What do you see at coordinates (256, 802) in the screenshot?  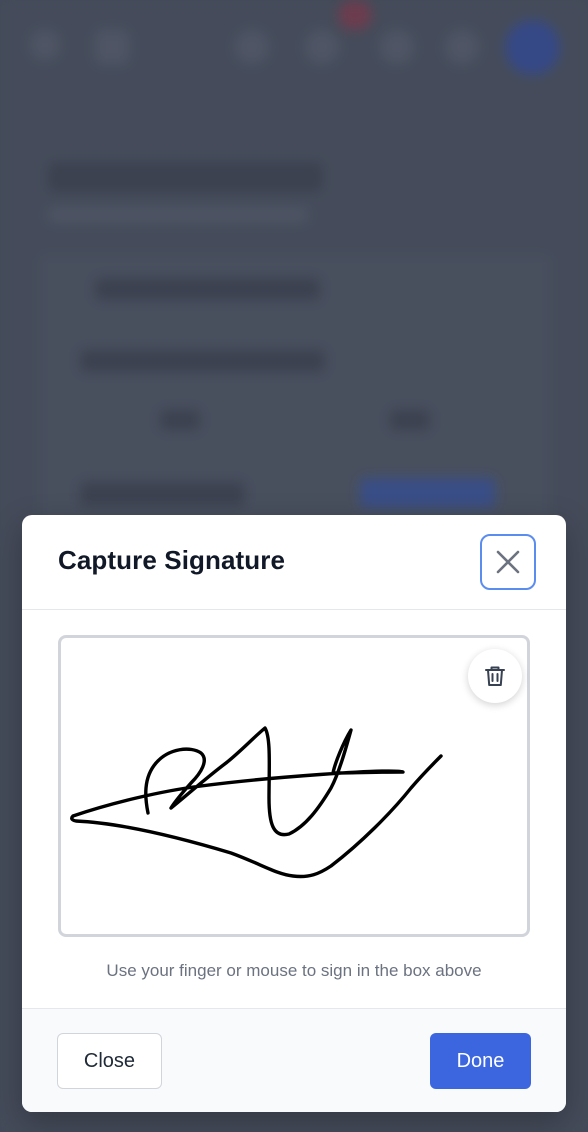 I see `signature-stroke` at bounding box center [256, 802].